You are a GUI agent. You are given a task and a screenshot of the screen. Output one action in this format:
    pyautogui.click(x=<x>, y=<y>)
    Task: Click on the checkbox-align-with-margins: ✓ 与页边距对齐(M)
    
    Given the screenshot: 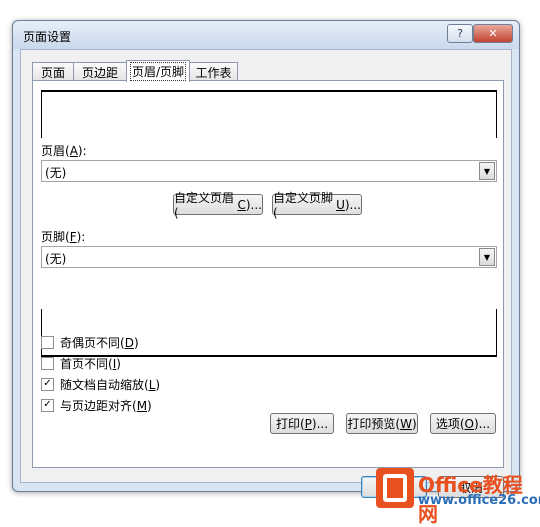 What is the action you would take?
    pyautogui.click(x=96, y=405)
    